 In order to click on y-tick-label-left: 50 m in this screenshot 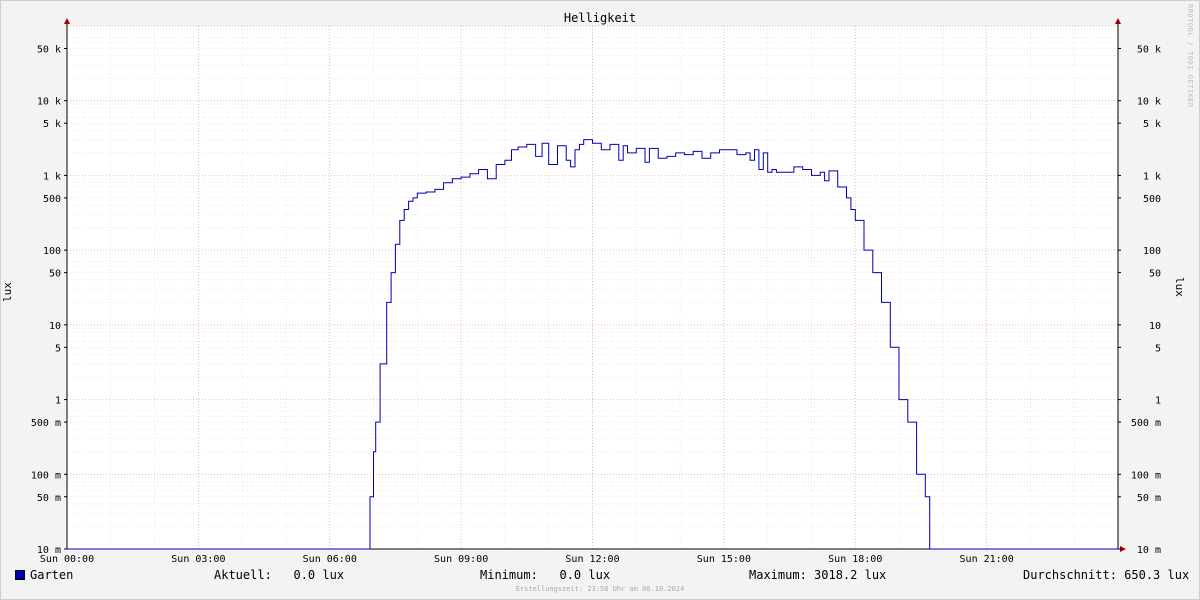, I will do `click(49, 498)`.